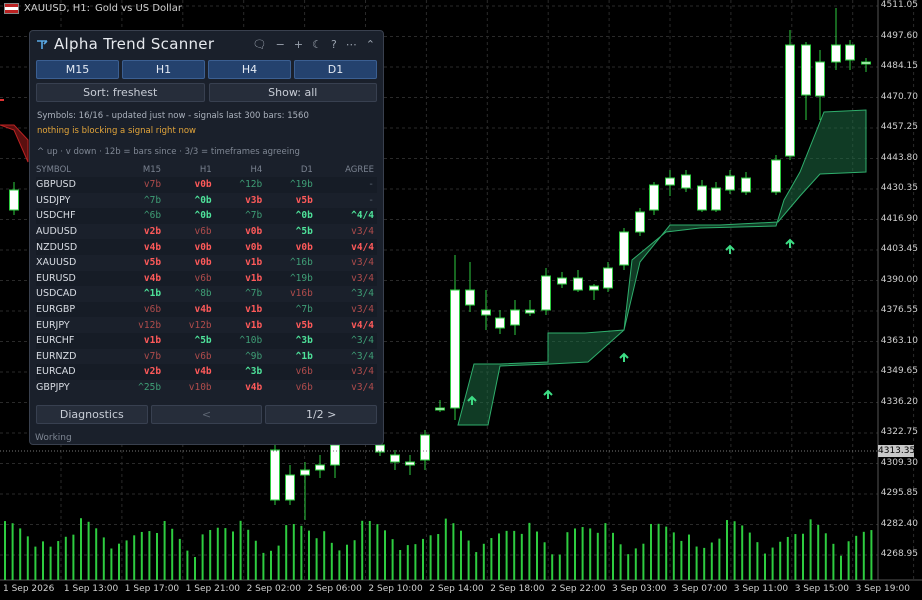  What do you see at coordinates (53, 200) in the screenshot?
I see `symbol-cell: USDJPY` at bounding box center [53, 200].